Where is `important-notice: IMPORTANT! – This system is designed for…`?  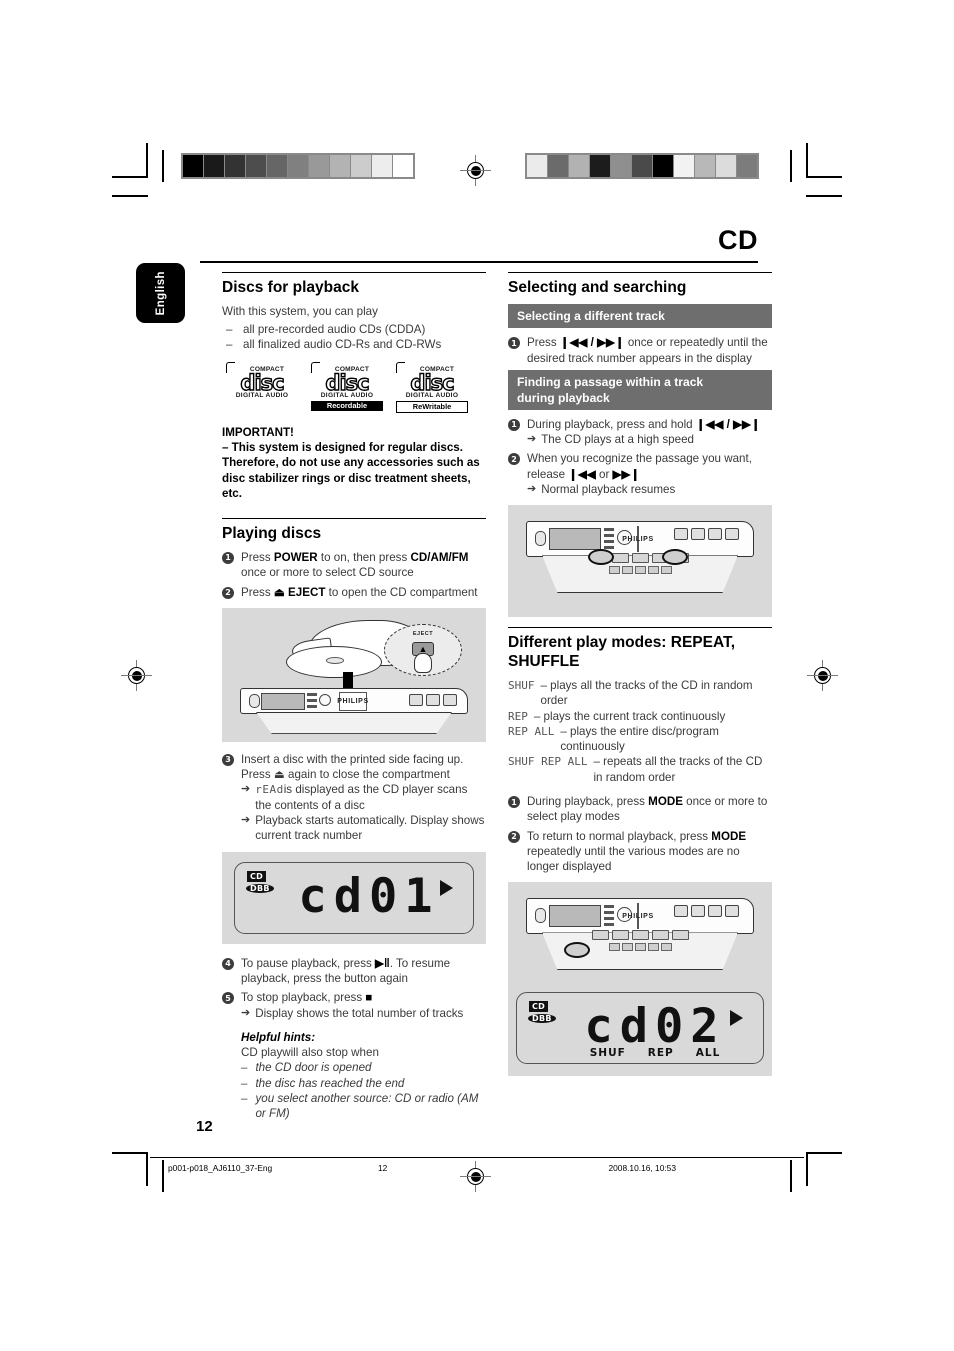
important-notice: IMPORTANT! – This system is designed for… is located at coordinates (354, 463).